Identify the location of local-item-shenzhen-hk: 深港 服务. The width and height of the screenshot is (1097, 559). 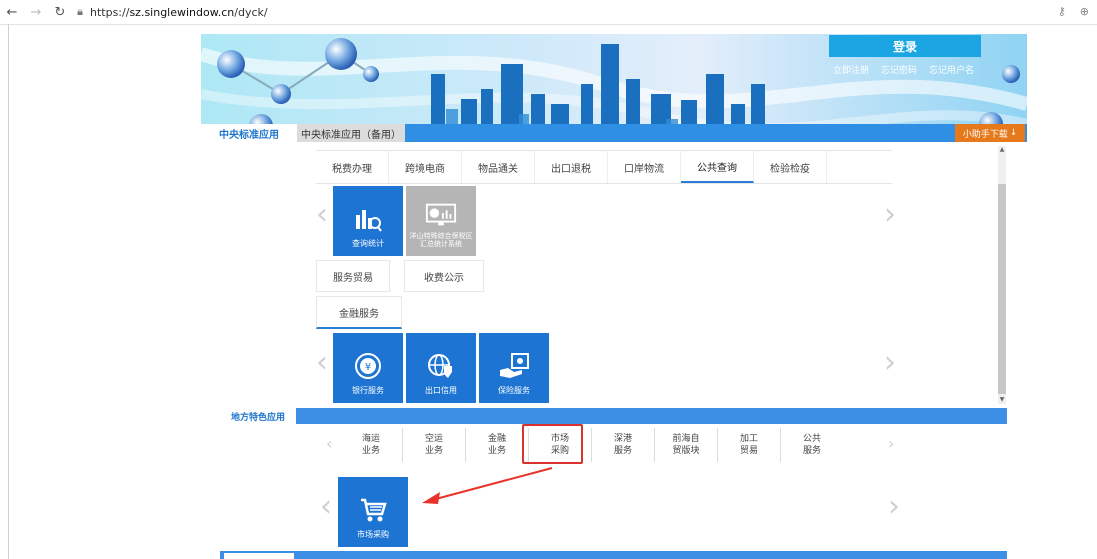
(623, 445).